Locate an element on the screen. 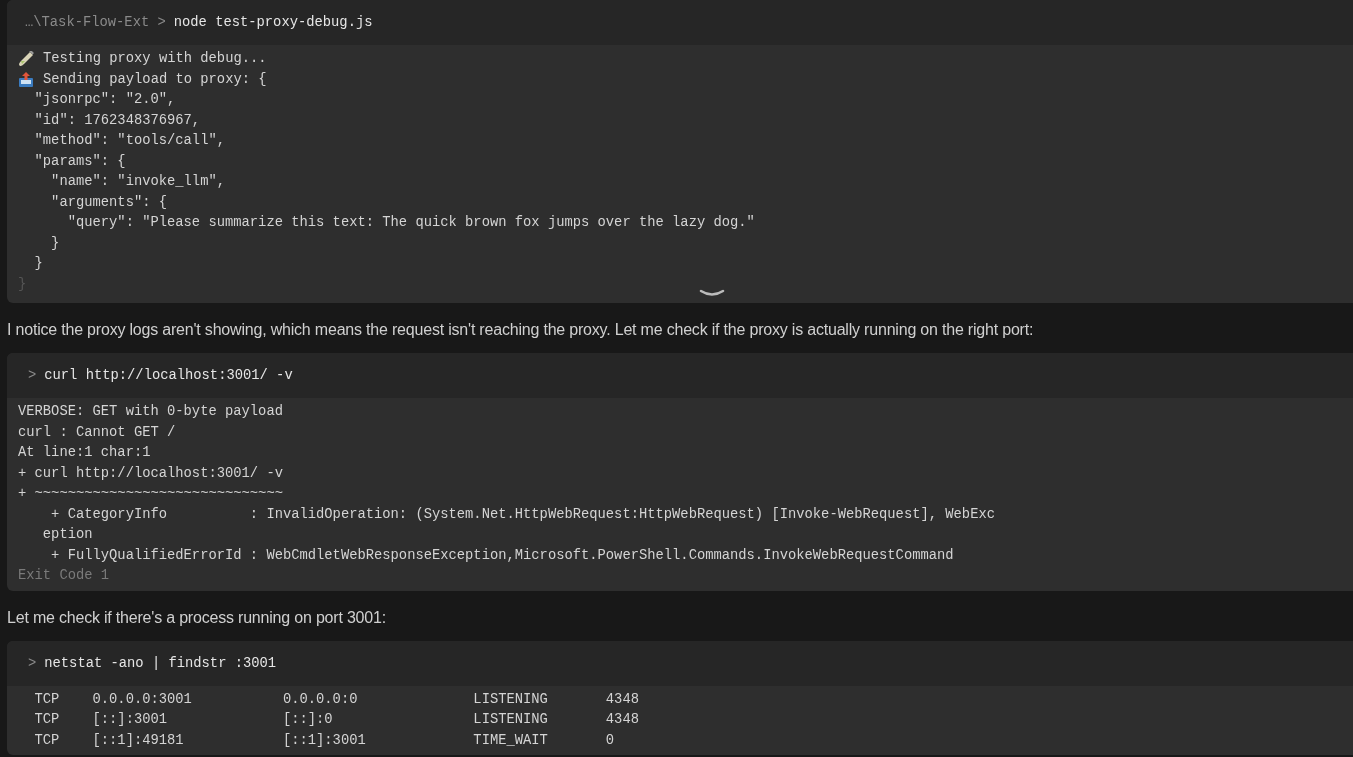 This screenshot has height=757, width=1353. outbox-icon is located at coordinates (26, 79).